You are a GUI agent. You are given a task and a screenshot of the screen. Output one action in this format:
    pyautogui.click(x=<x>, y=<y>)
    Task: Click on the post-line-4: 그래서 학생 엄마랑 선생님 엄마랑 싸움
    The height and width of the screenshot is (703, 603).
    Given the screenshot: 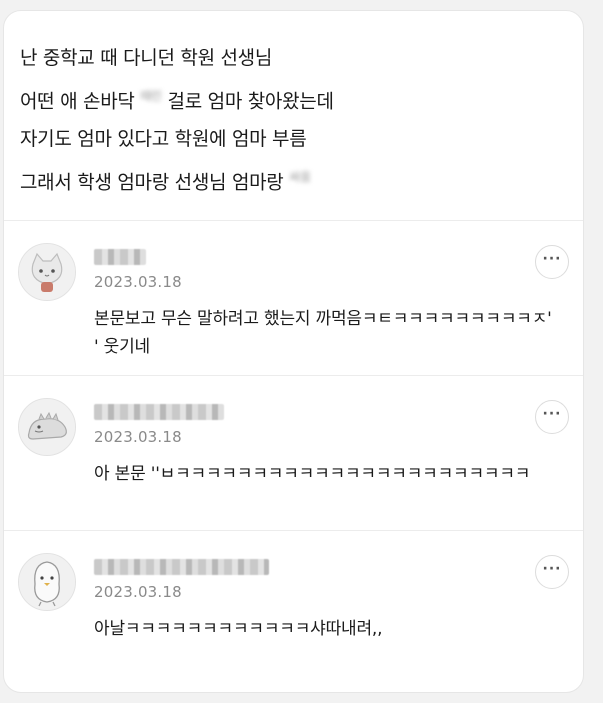 What is the action you would take?
    pyautogui.click(x=293, y=179)
    